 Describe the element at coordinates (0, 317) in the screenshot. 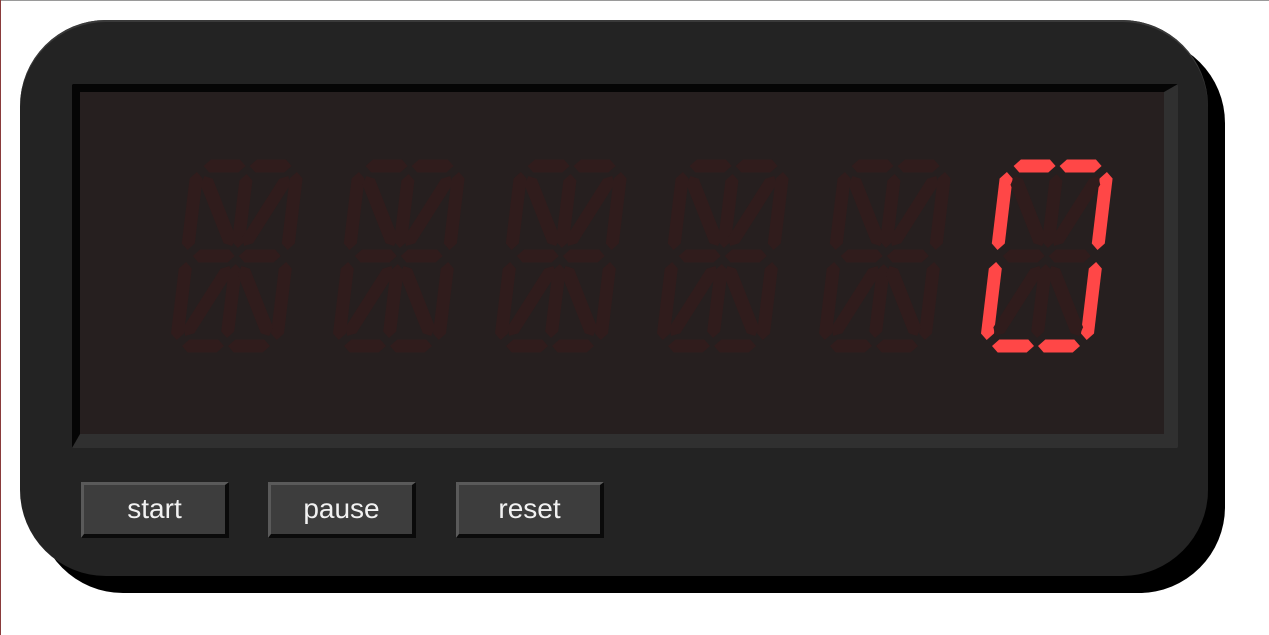

I see `page-left-edge` at that location.